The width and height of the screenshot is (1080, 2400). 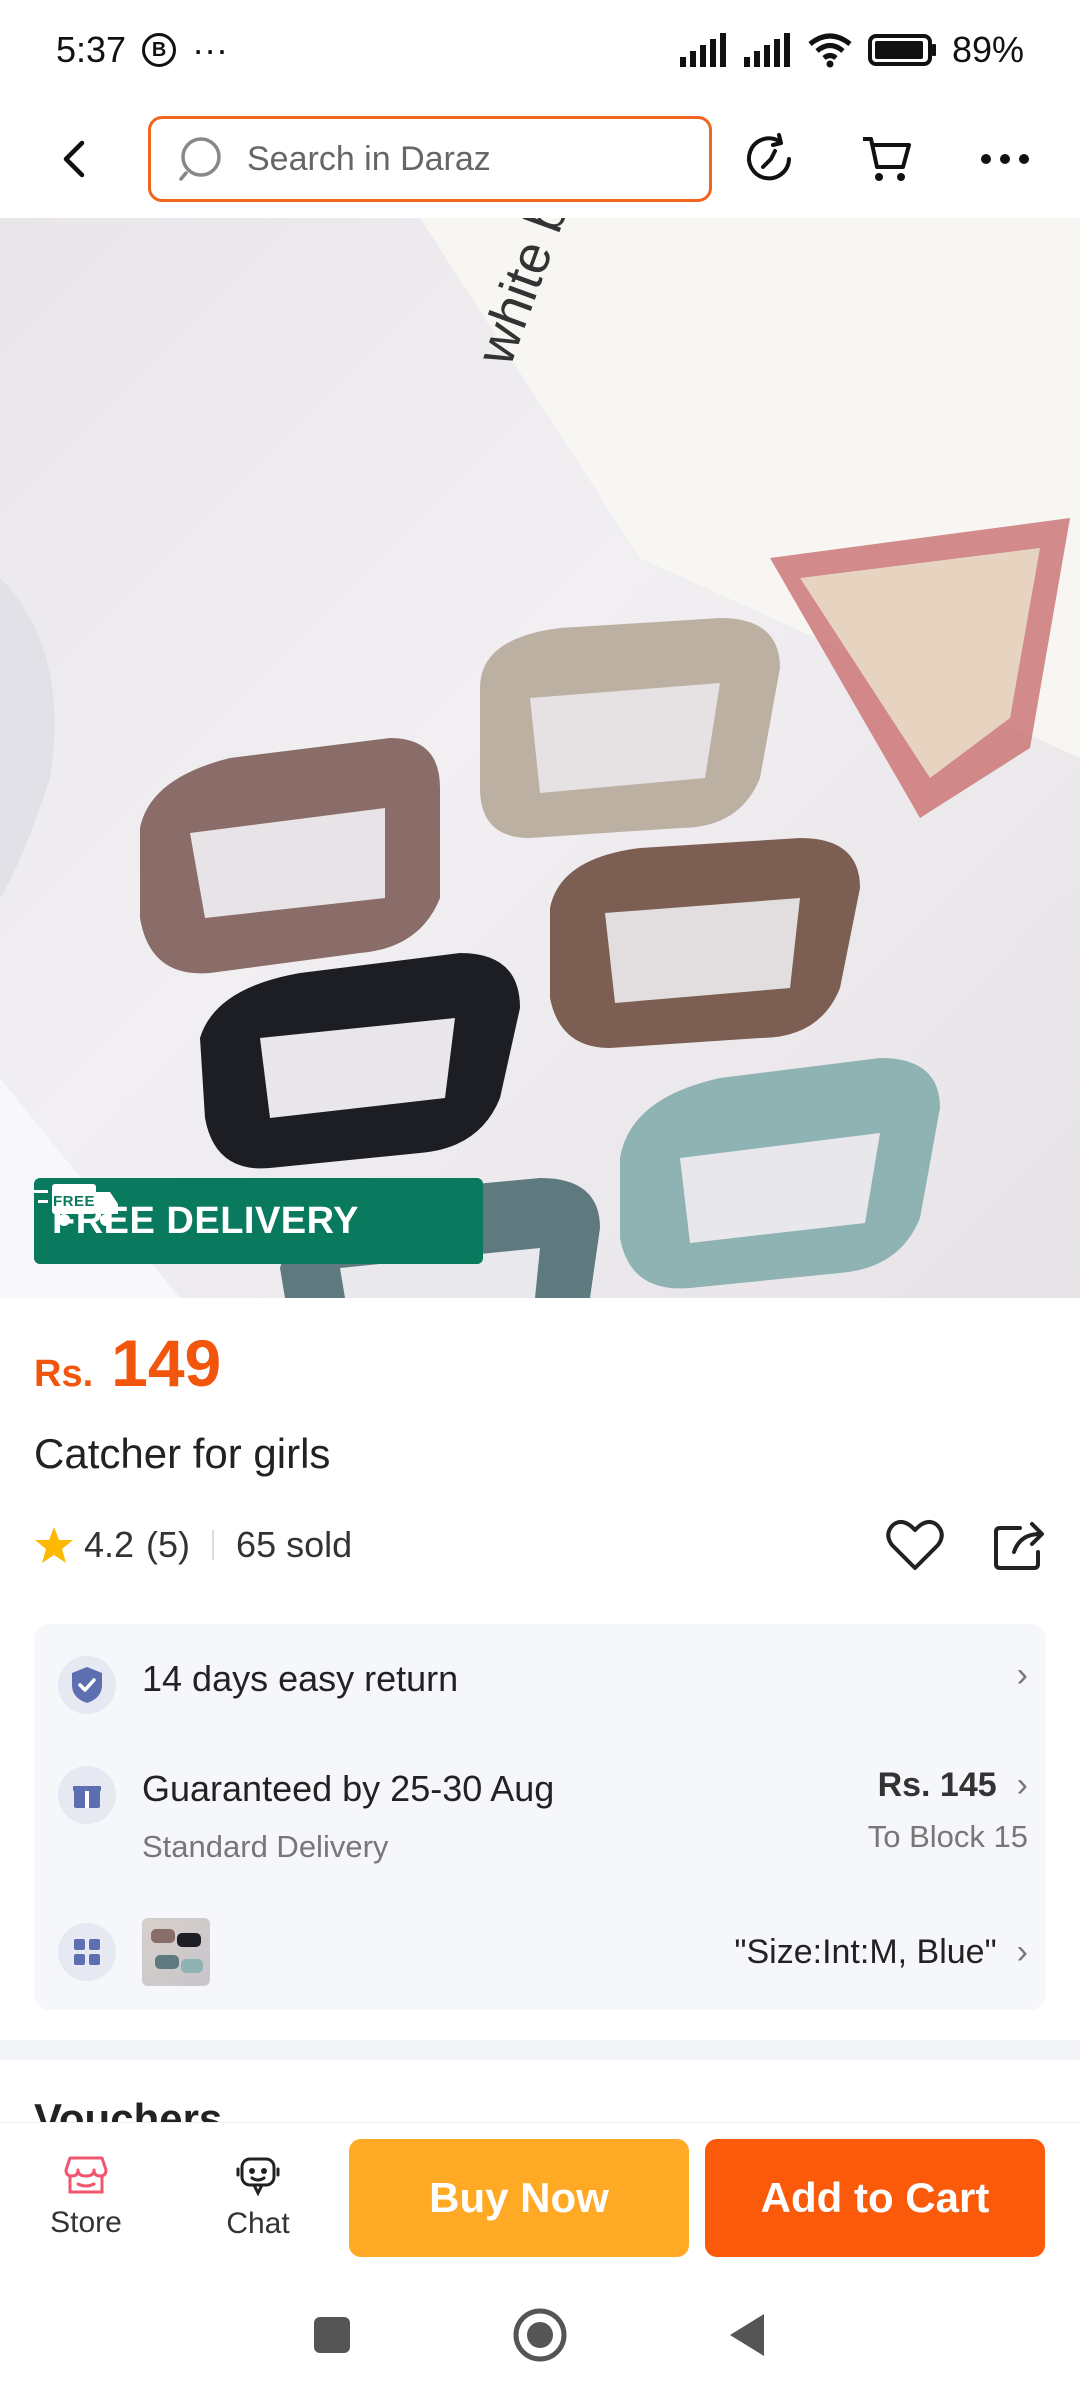 What do you see at coordinates (54, 1545) in the screenshot?
I see `star-icon` at bounding box center [54, 1545].